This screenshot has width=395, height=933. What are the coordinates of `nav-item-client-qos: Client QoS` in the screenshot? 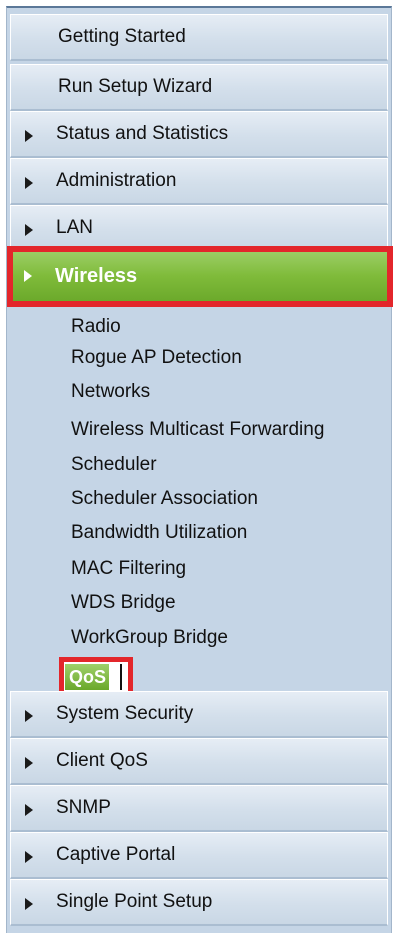 It's located at (199, 761).